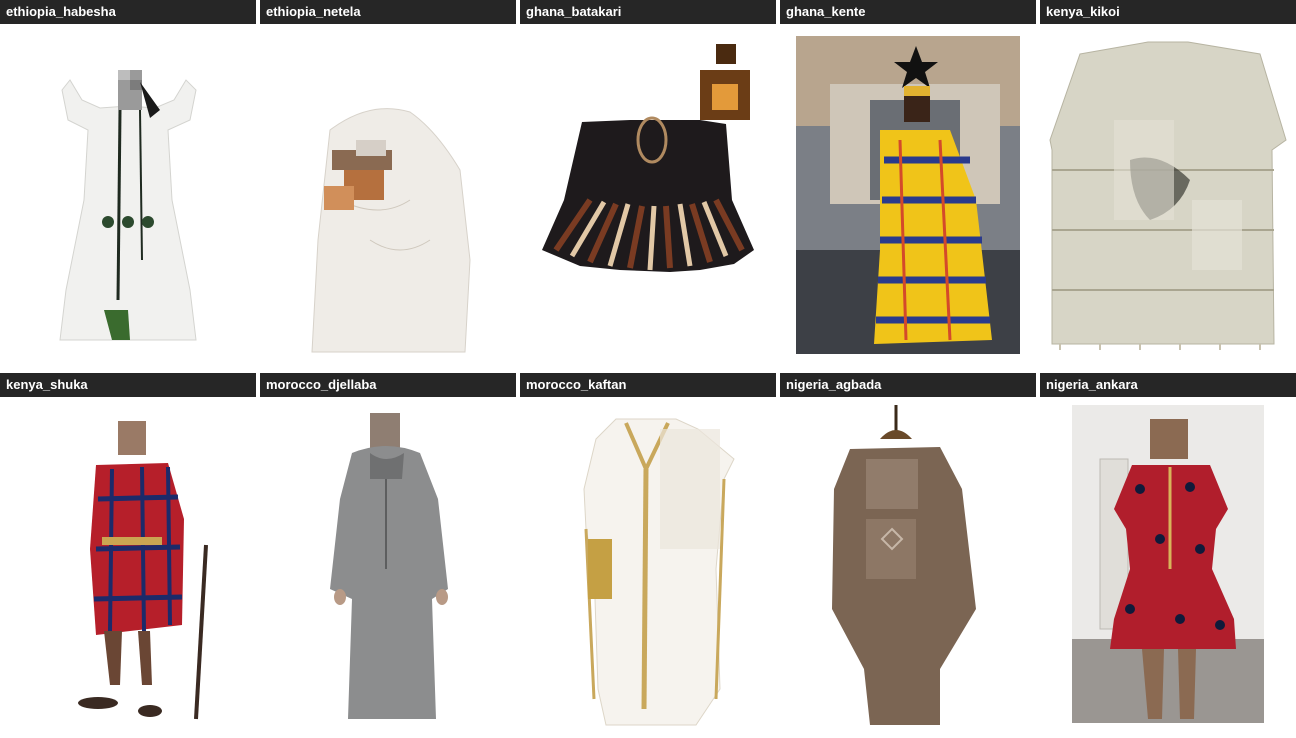 This screenshot has width=1296, height=738. I want to click on gallery-tile-ghana-batakari: ghana_batakari, so click(648, 184).